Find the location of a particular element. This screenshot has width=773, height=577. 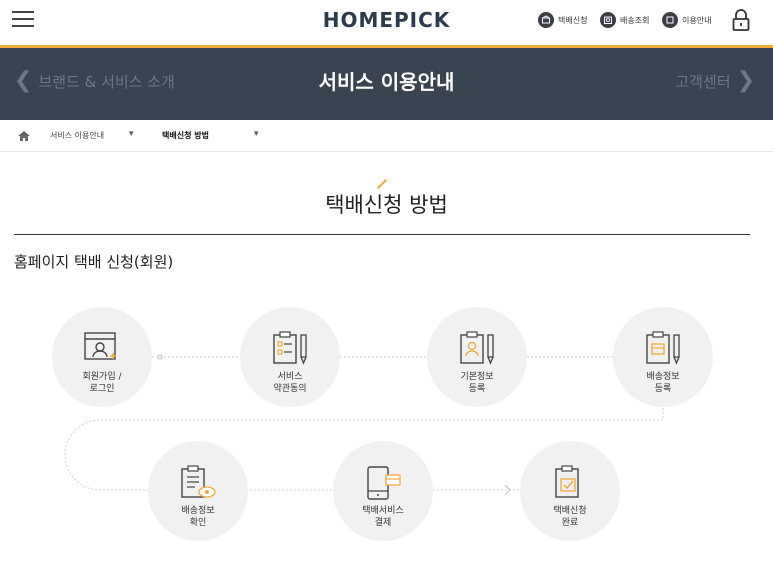

step-label-line: 회원가입 / is located at coordinates (102, 377).